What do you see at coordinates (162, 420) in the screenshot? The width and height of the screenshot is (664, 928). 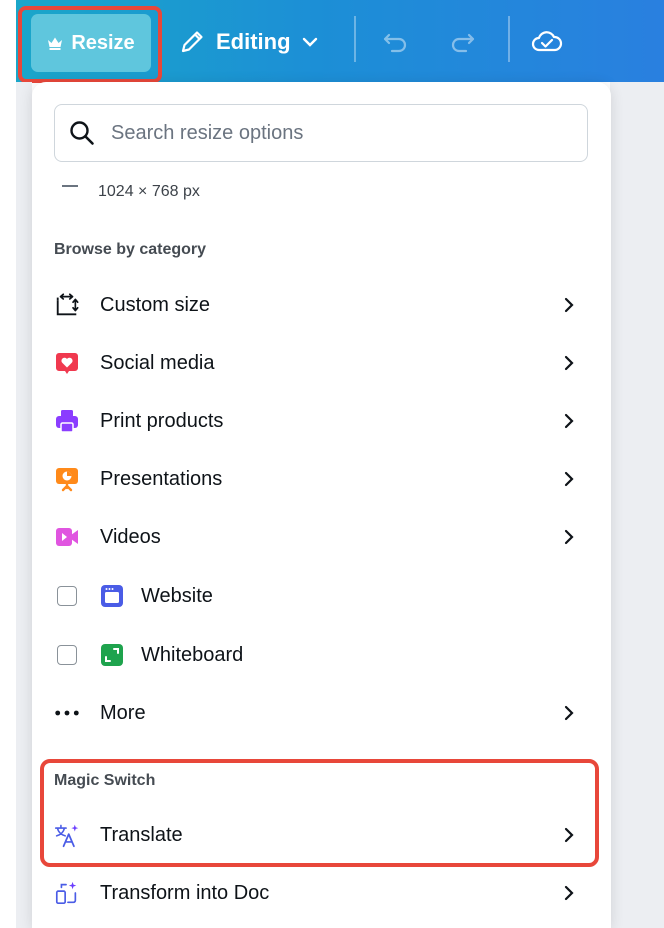 I see `category-label: Print products` at bounding box center [162, 420].